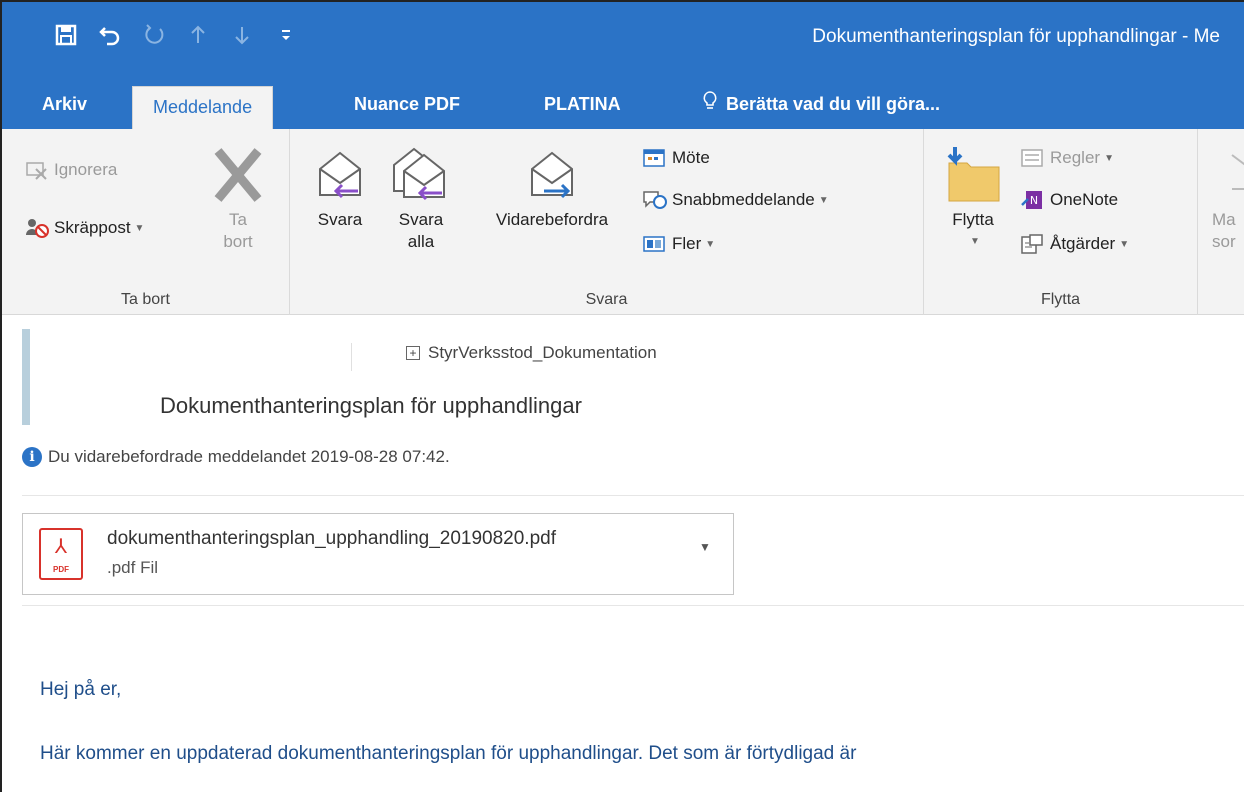 Image resolution: width=1244 pixels, height=792 pixels. I want to click on tab-platina: PLATINA, so click(582, 105).